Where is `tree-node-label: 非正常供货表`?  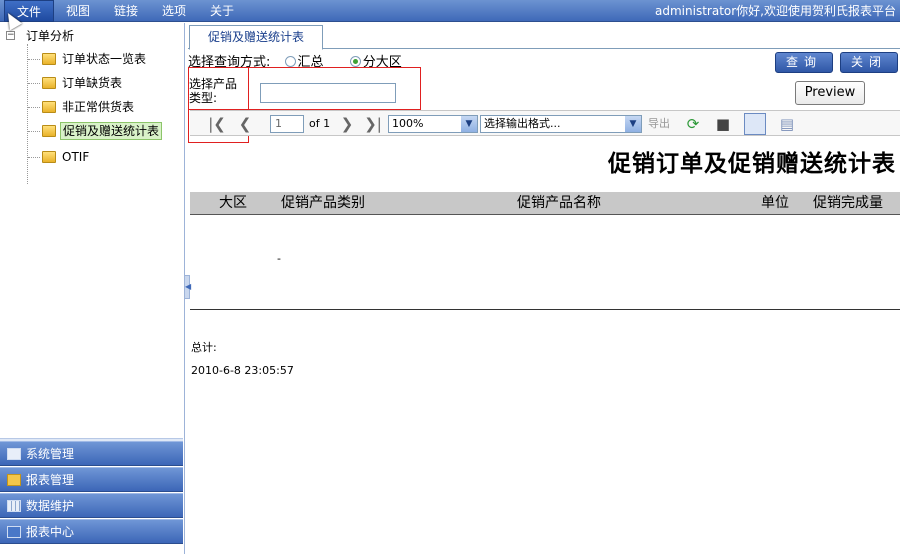 tree-node-label: 非正常供货表 is located at coordinates (98, 107).